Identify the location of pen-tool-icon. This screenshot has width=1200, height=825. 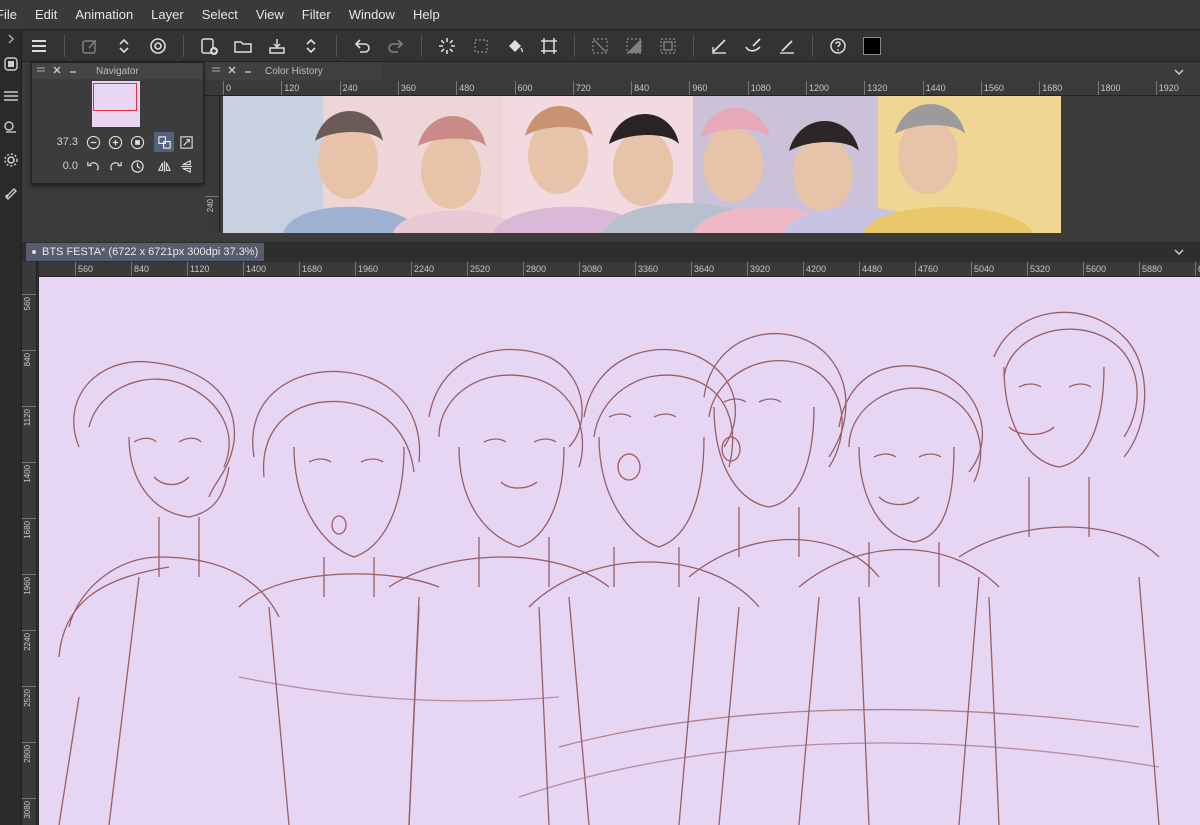
(719, 46).